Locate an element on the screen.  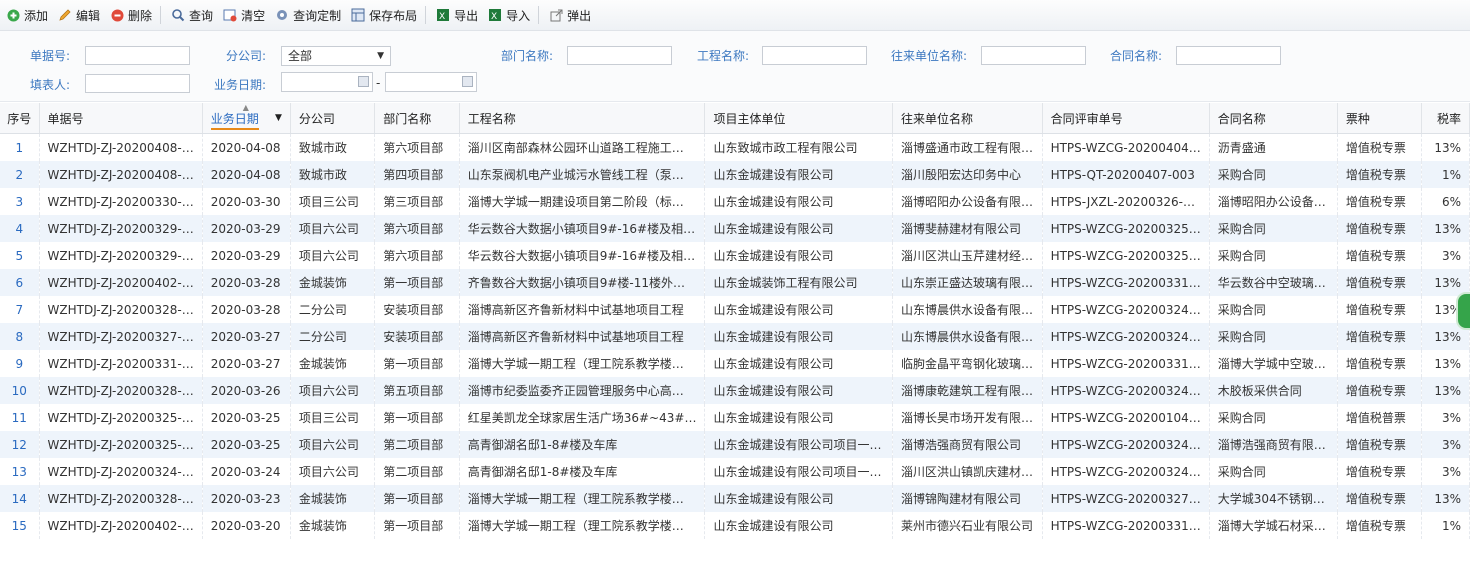
col-header-main-unit: 项目主体单位 is located at coordinates (798, 118).